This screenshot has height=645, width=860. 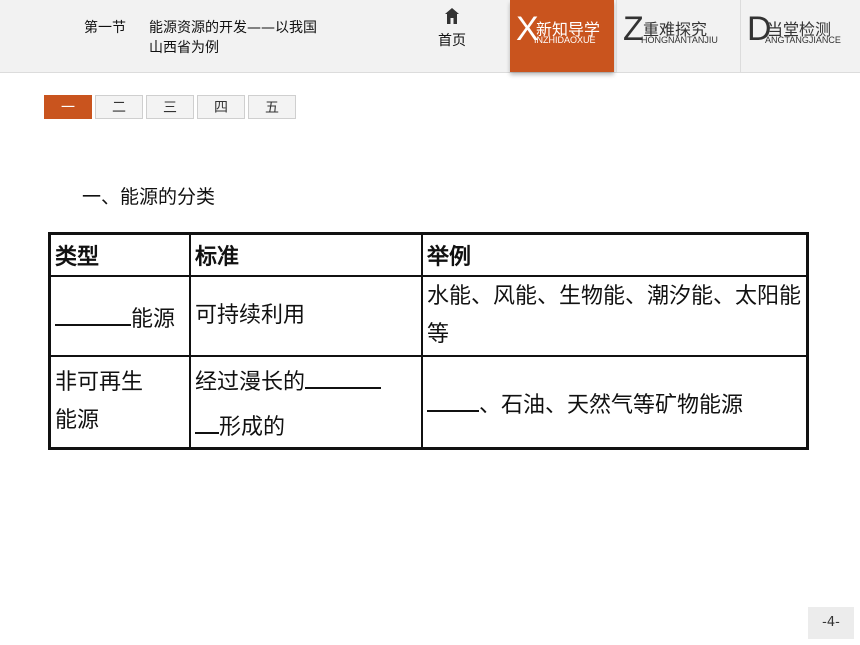 What do you see at coordinates (149, 197) in the screenshot?
I see `section-heading: 一、能源的分类` at bounding box center [149, 197].